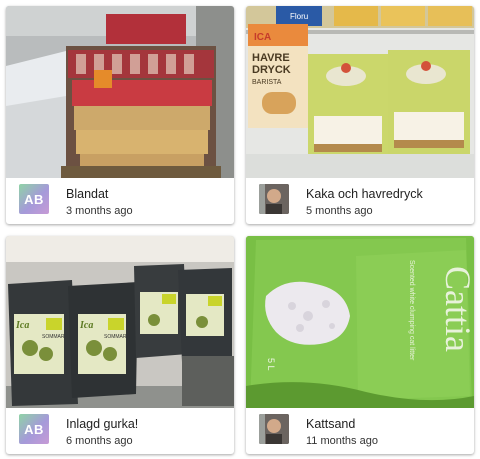 The image size is (480, 459). Describe the element at coordinates (99, 211) in the screenshot. I see `post-time: 3 months ago` at that location.